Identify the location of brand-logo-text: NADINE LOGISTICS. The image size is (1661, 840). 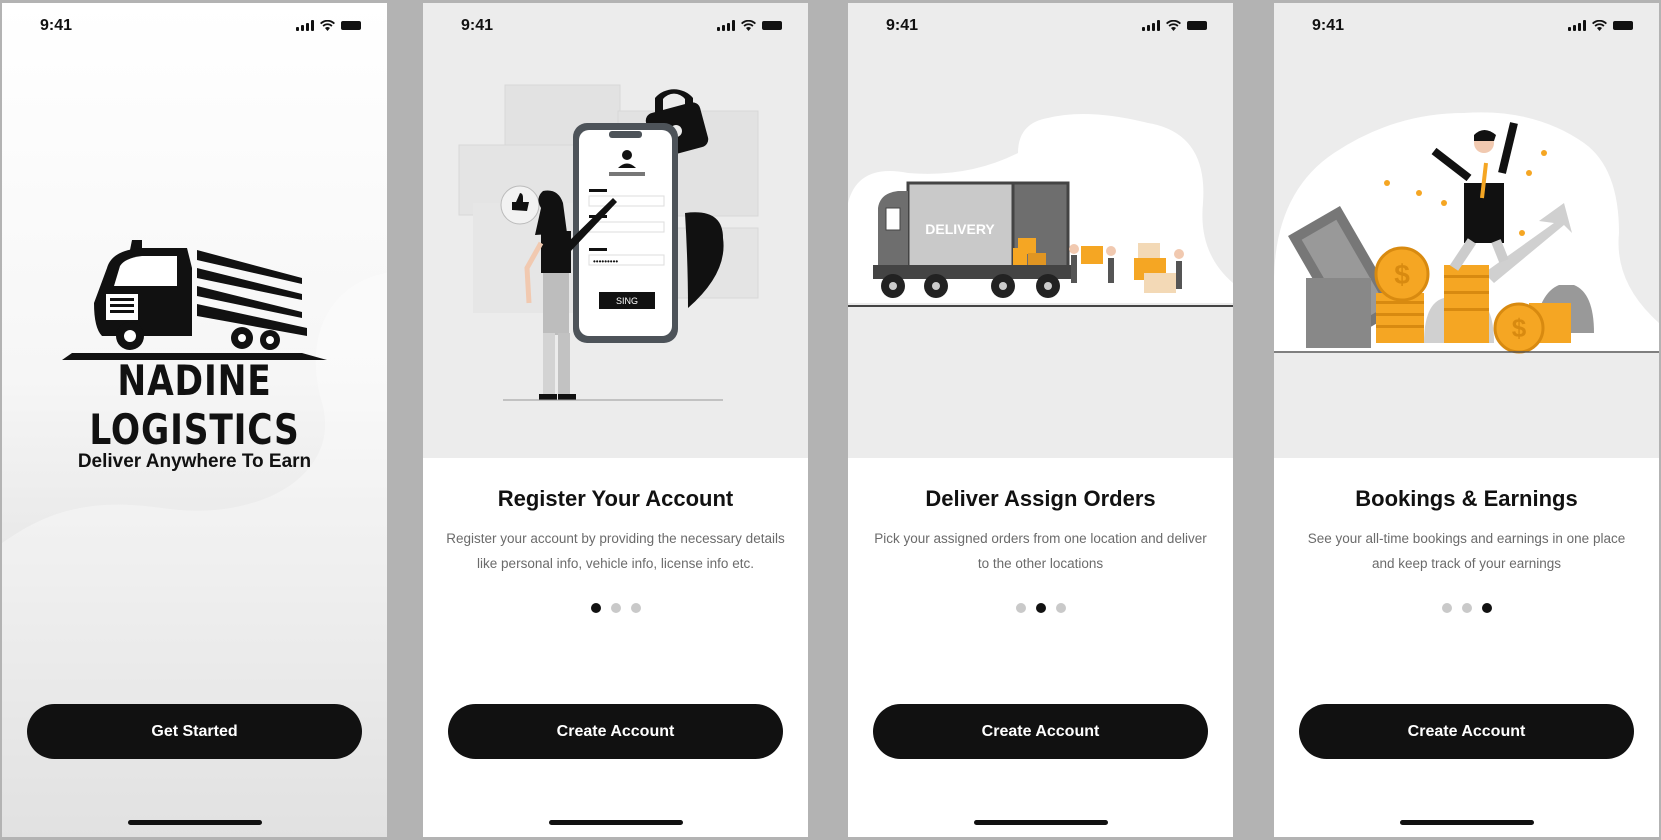
(194, 405).